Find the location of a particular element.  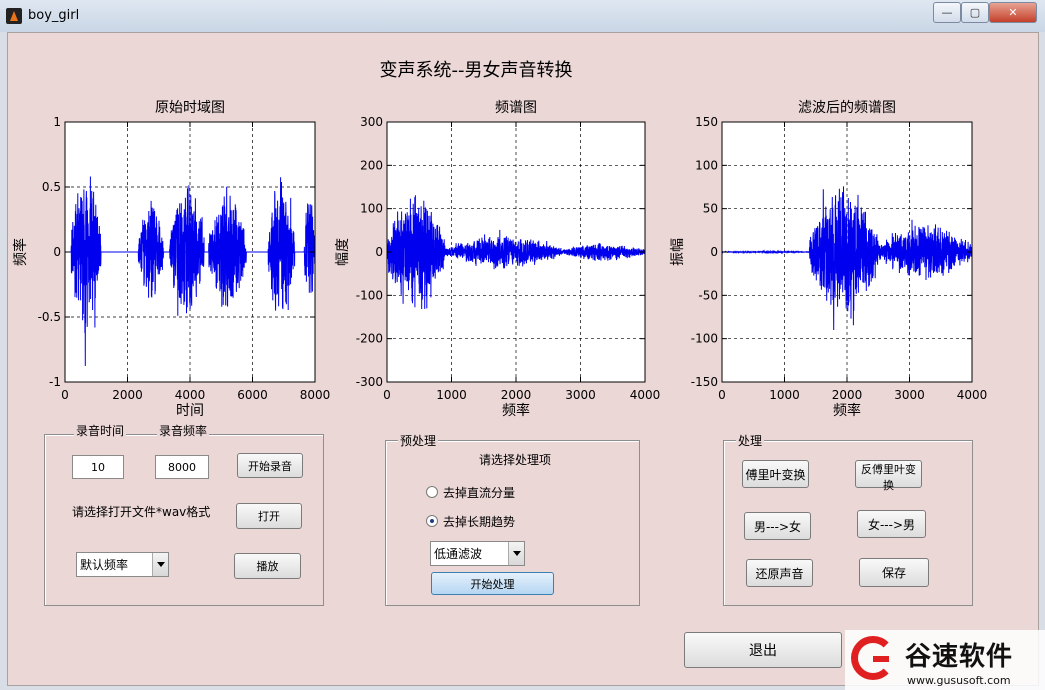

record-rate-label: 录音频率 is located at coordinates (183, 430).